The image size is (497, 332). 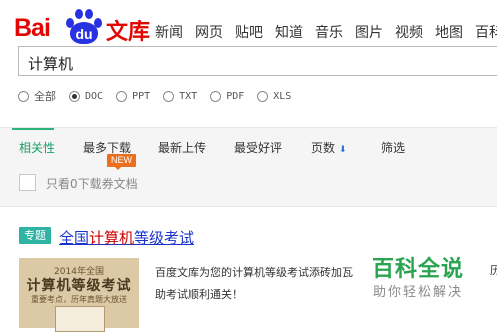 I want to click on nav-web: 网页, so click(x=209, y=32).